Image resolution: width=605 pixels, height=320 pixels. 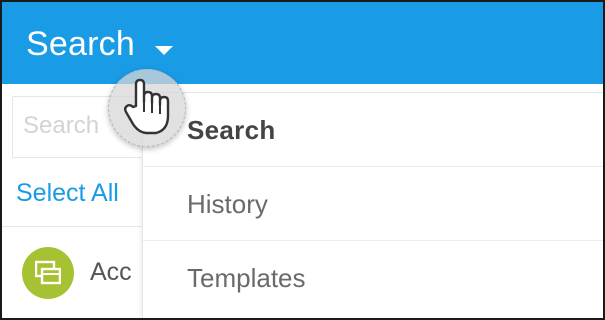 What do you see at coordinates (246, 278) in the screenshot?
I see `dropdown-item-label: Templates` at bounding box center [246, 278].